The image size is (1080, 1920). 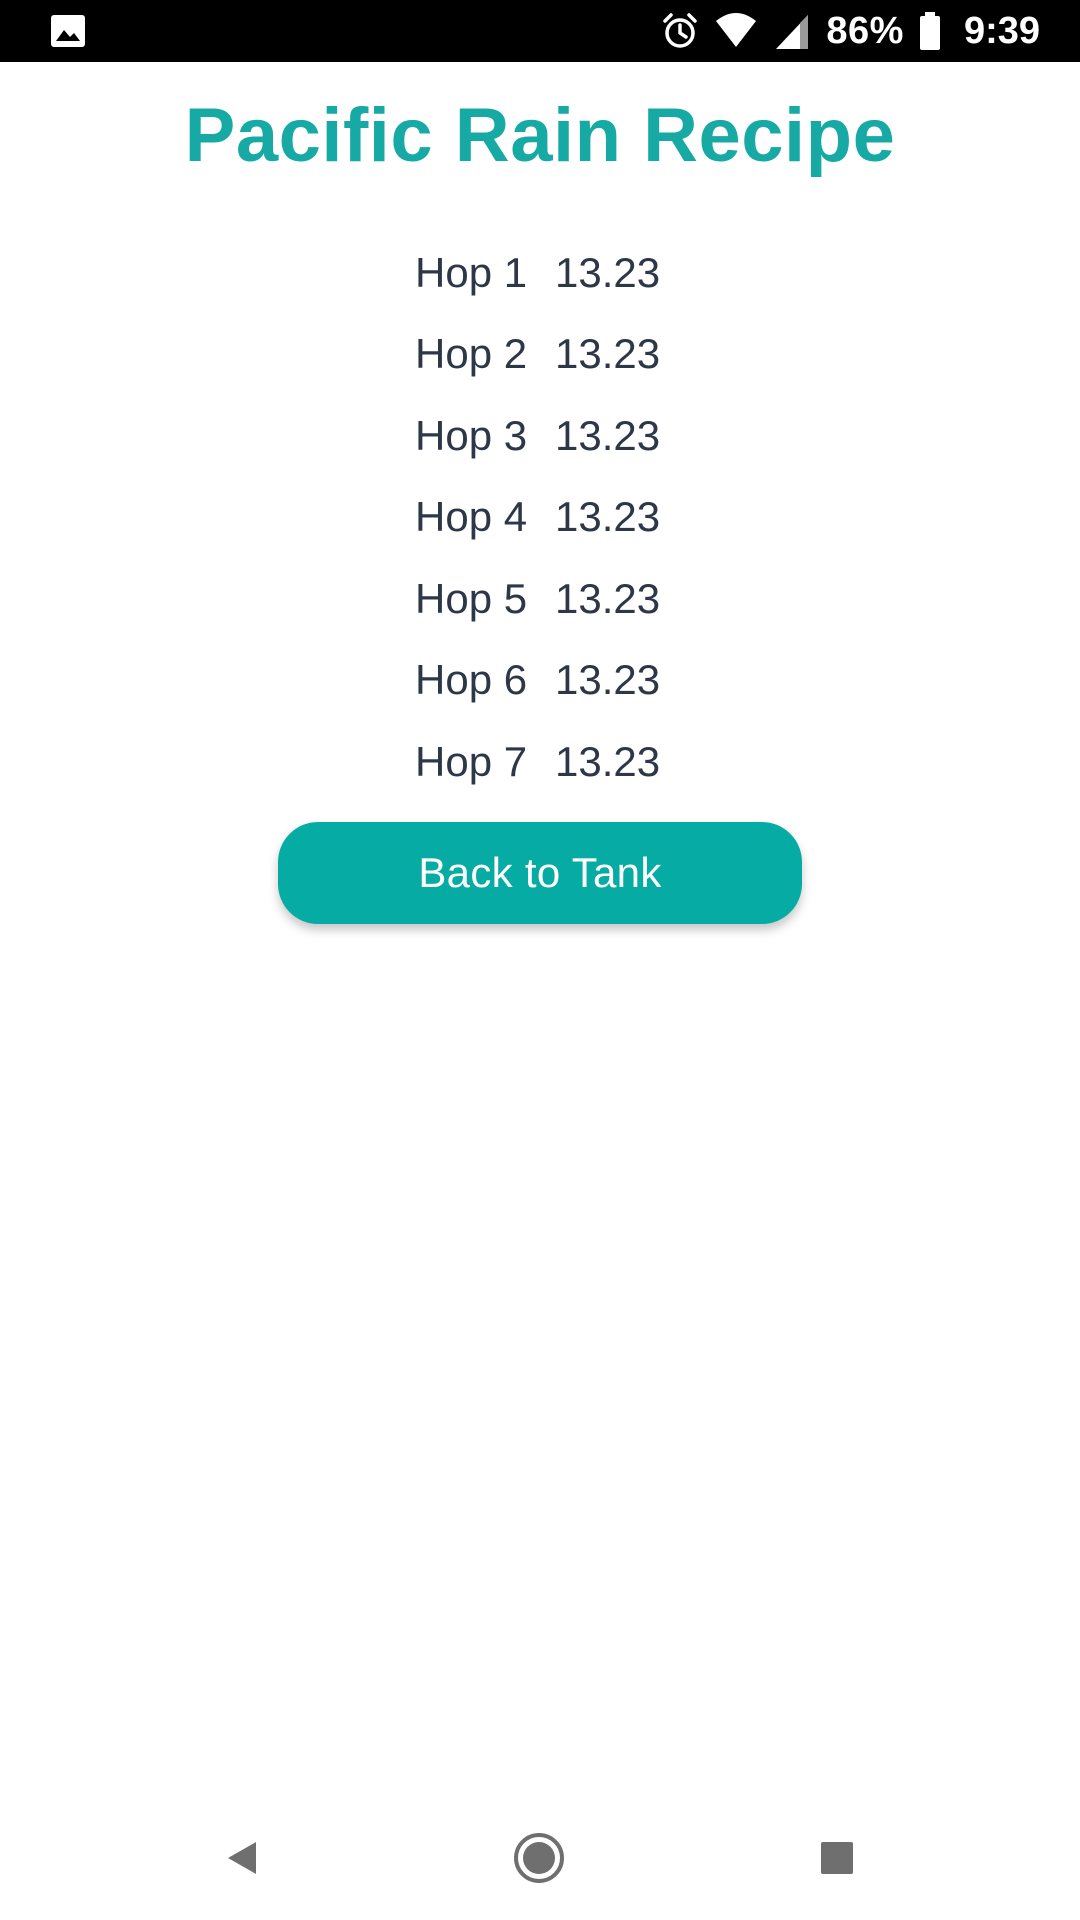 I want to click on page-title: Pacific Rain Recipe, so click(x=540, y=135).